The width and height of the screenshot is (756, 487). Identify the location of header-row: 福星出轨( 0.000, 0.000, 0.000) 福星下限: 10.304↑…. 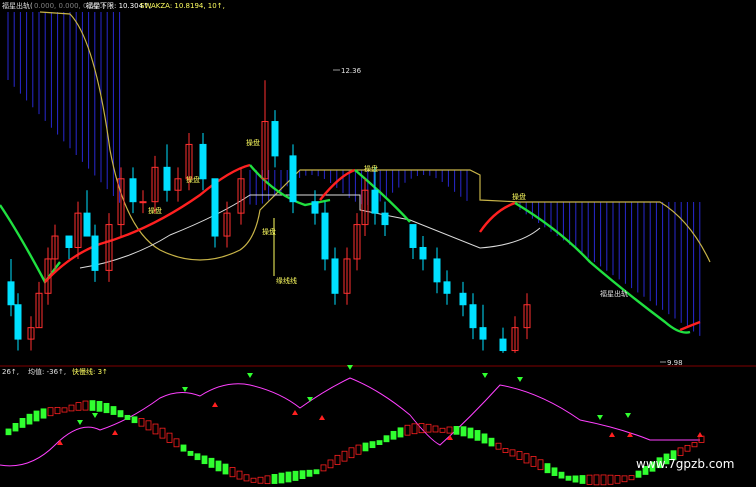
(113, 5).